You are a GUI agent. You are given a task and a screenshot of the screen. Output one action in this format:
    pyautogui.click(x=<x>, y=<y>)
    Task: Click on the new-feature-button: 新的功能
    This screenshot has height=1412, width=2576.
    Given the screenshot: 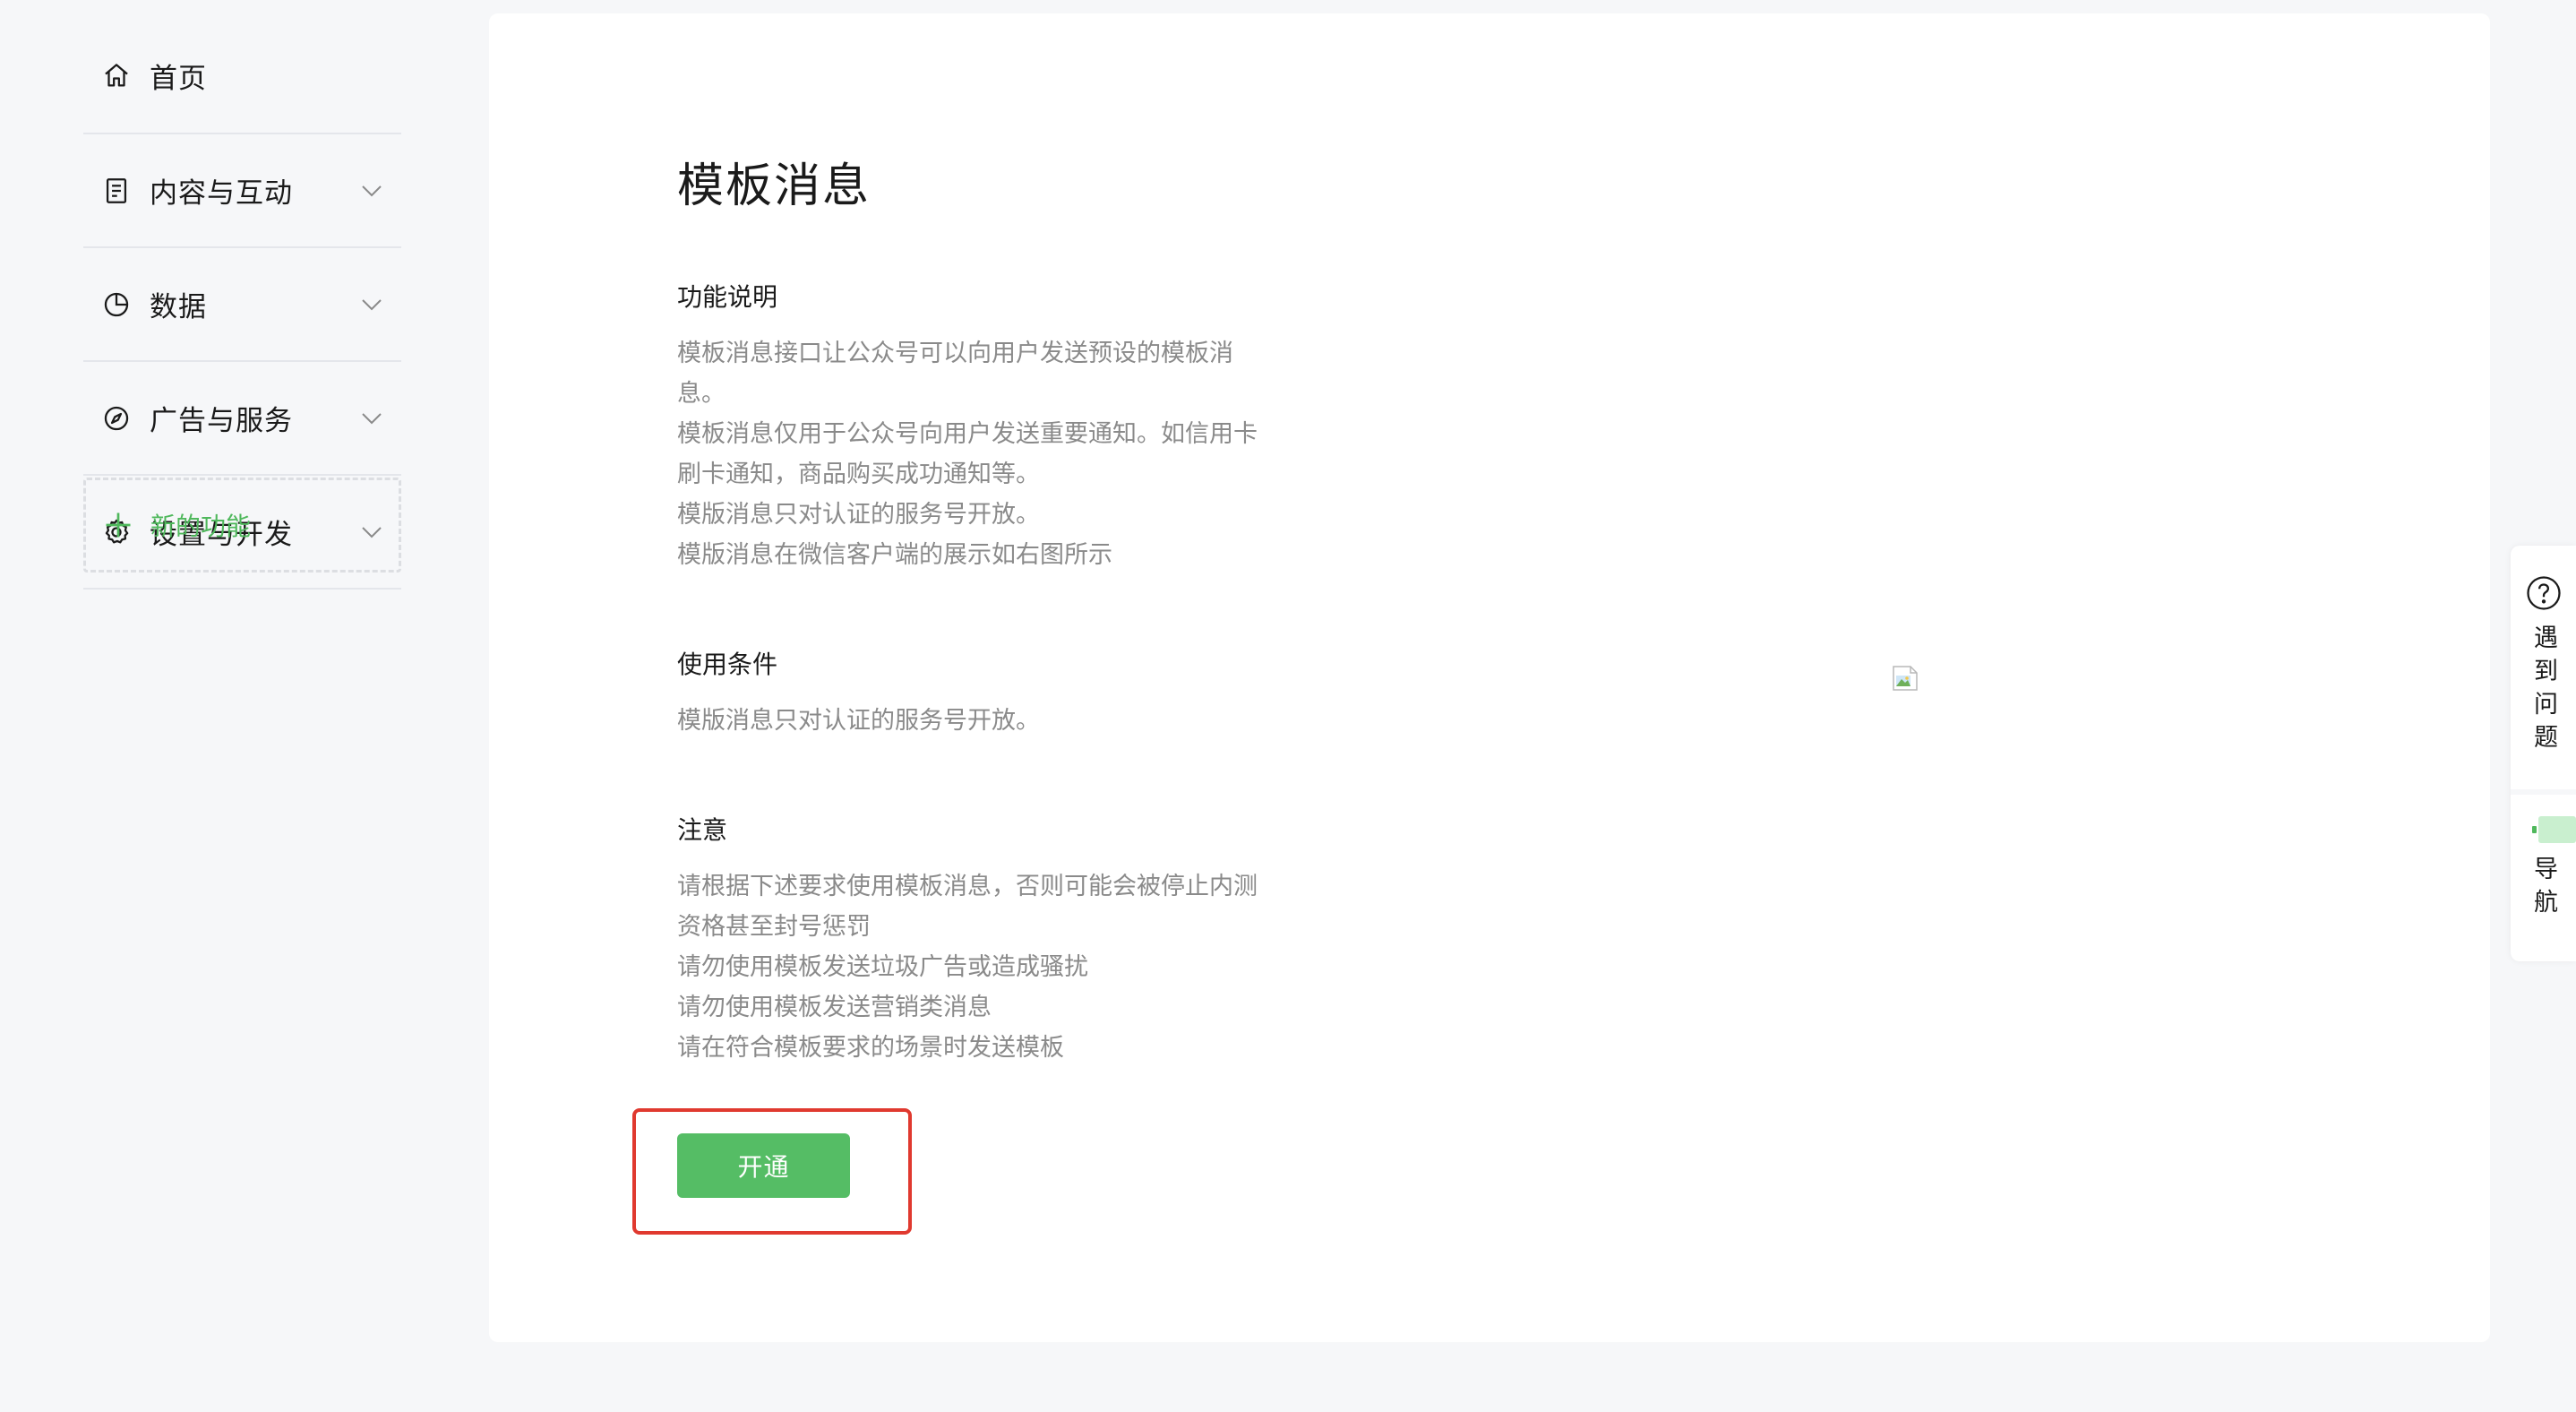 What is the action you would take?
    pyautogui.click(x=242, y=525)
    